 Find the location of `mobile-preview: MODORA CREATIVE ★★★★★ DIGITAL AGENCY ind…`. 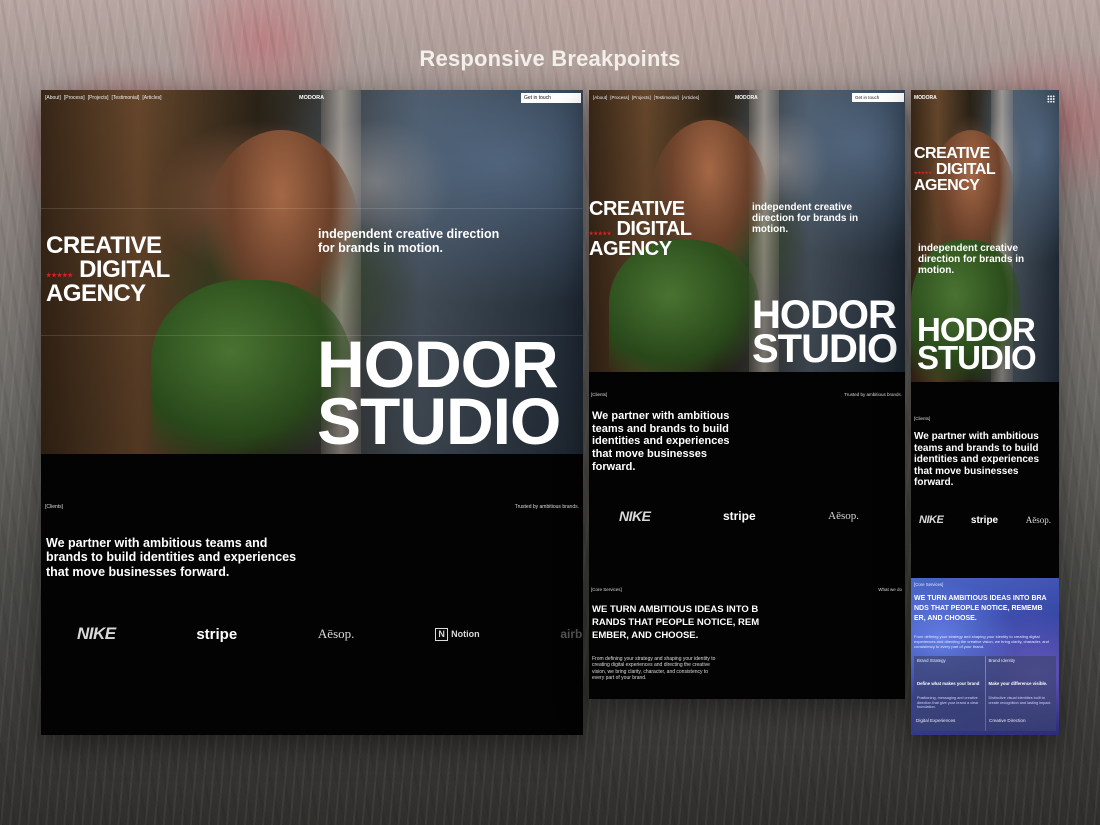

mobile-preview: MODORA CREATIVE ★★★★★ DIGITAL AGENCY ind… is located at coordinates (985, 412).